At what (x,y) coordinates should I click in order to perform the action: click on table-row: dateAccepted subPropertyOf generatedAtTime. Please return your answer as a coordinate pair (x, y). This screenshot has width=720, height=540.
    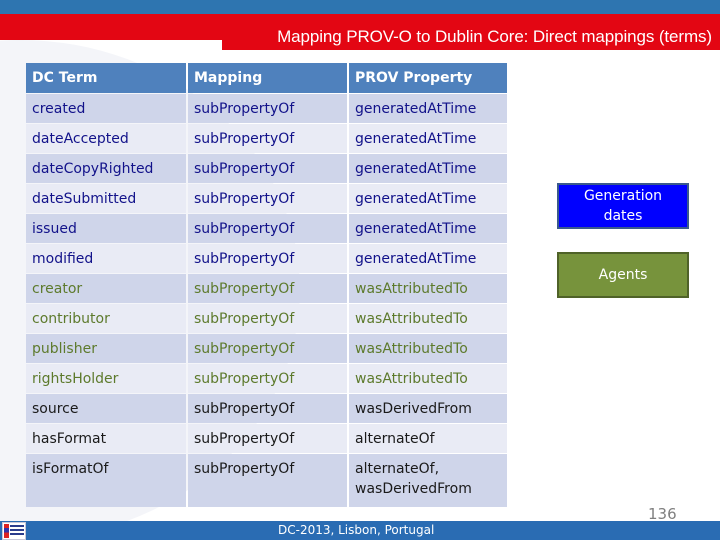
    Looking at the image, I should click on (266, 138).